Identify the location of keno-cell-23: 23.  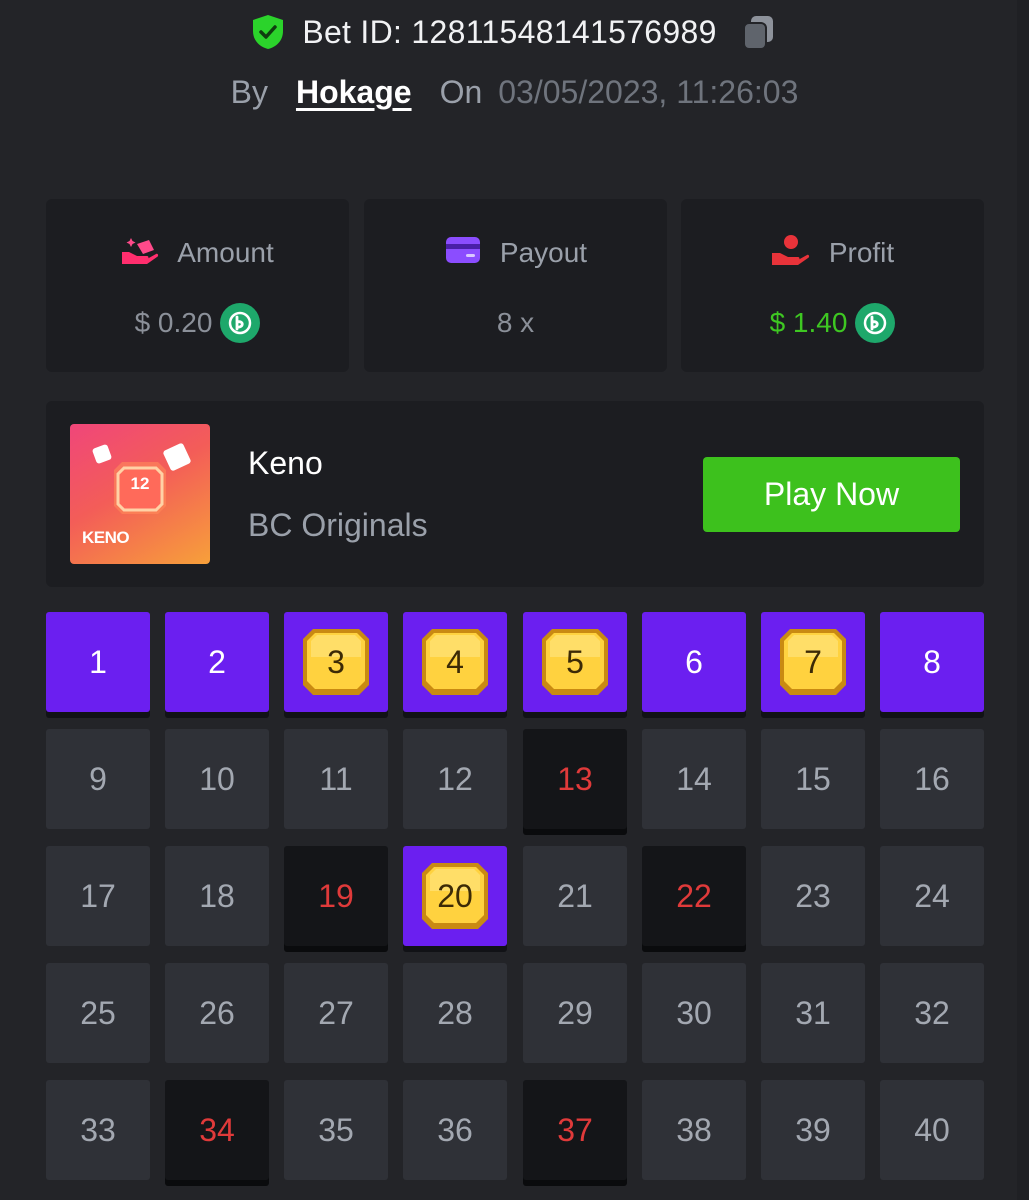
(813, 896).